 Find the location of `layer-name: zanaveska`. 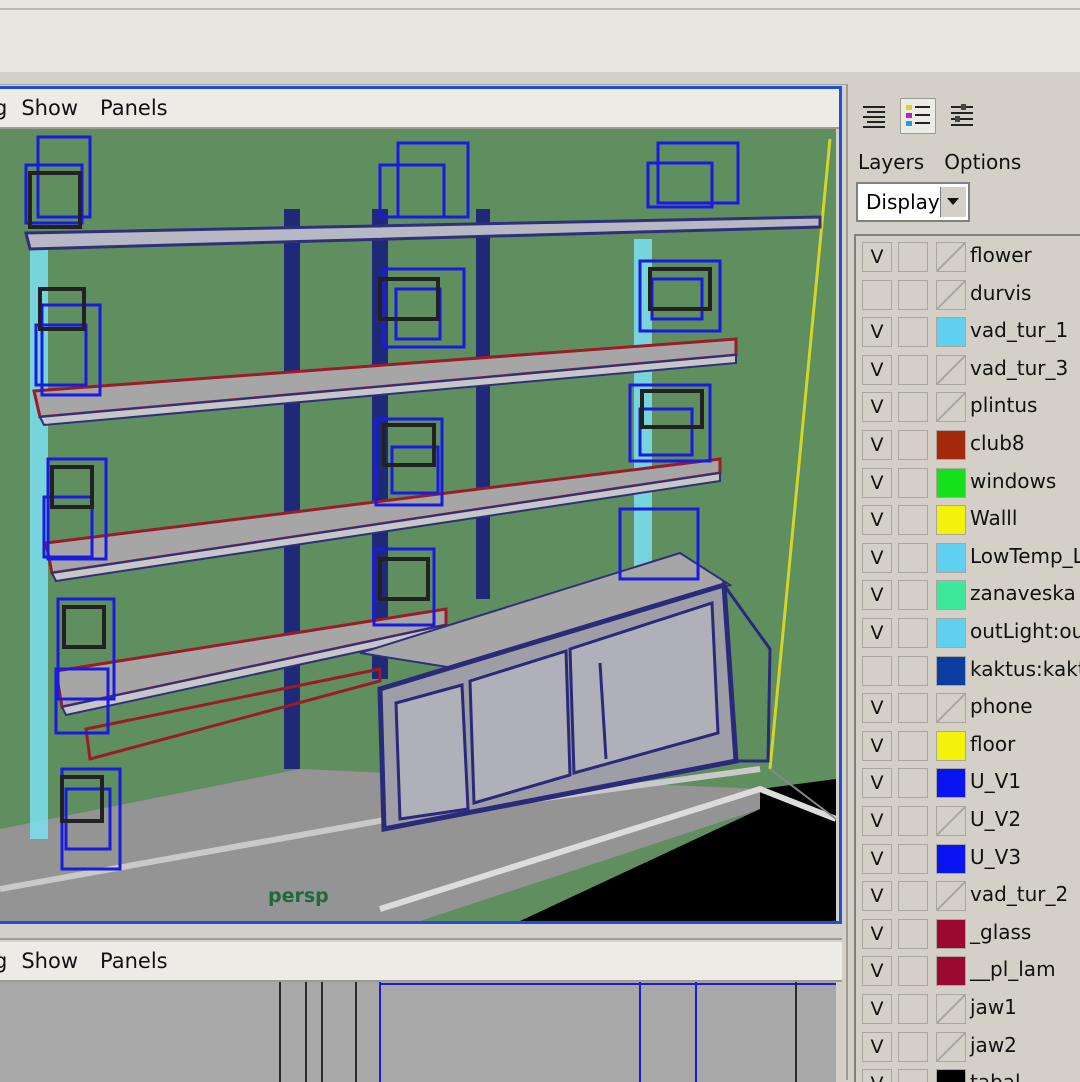

layer-name: zanaveska is located at coordinates (1023, 593).